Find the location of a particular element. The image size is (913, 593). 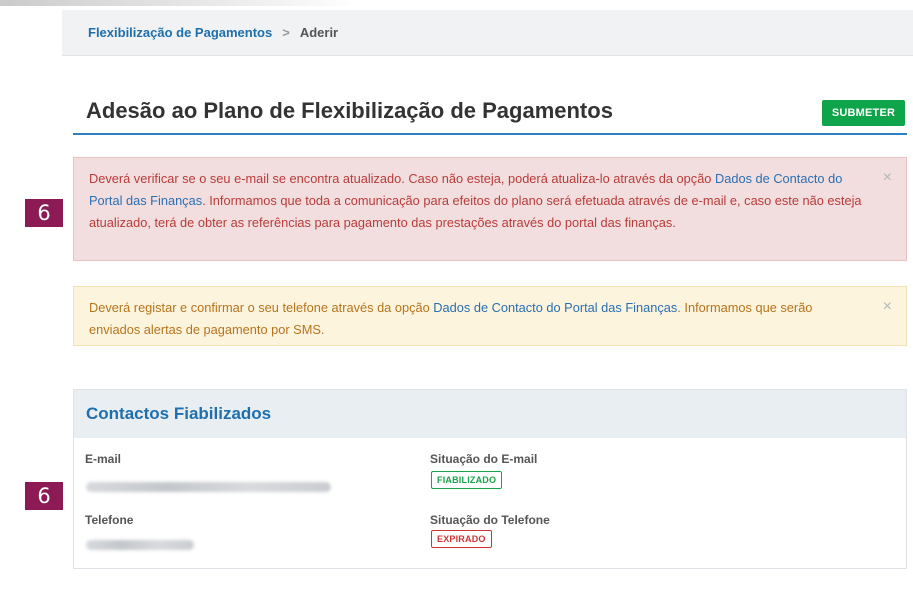

contacts-panel-title: Contactos Fiabilizados is located at coordinates (490, 414).